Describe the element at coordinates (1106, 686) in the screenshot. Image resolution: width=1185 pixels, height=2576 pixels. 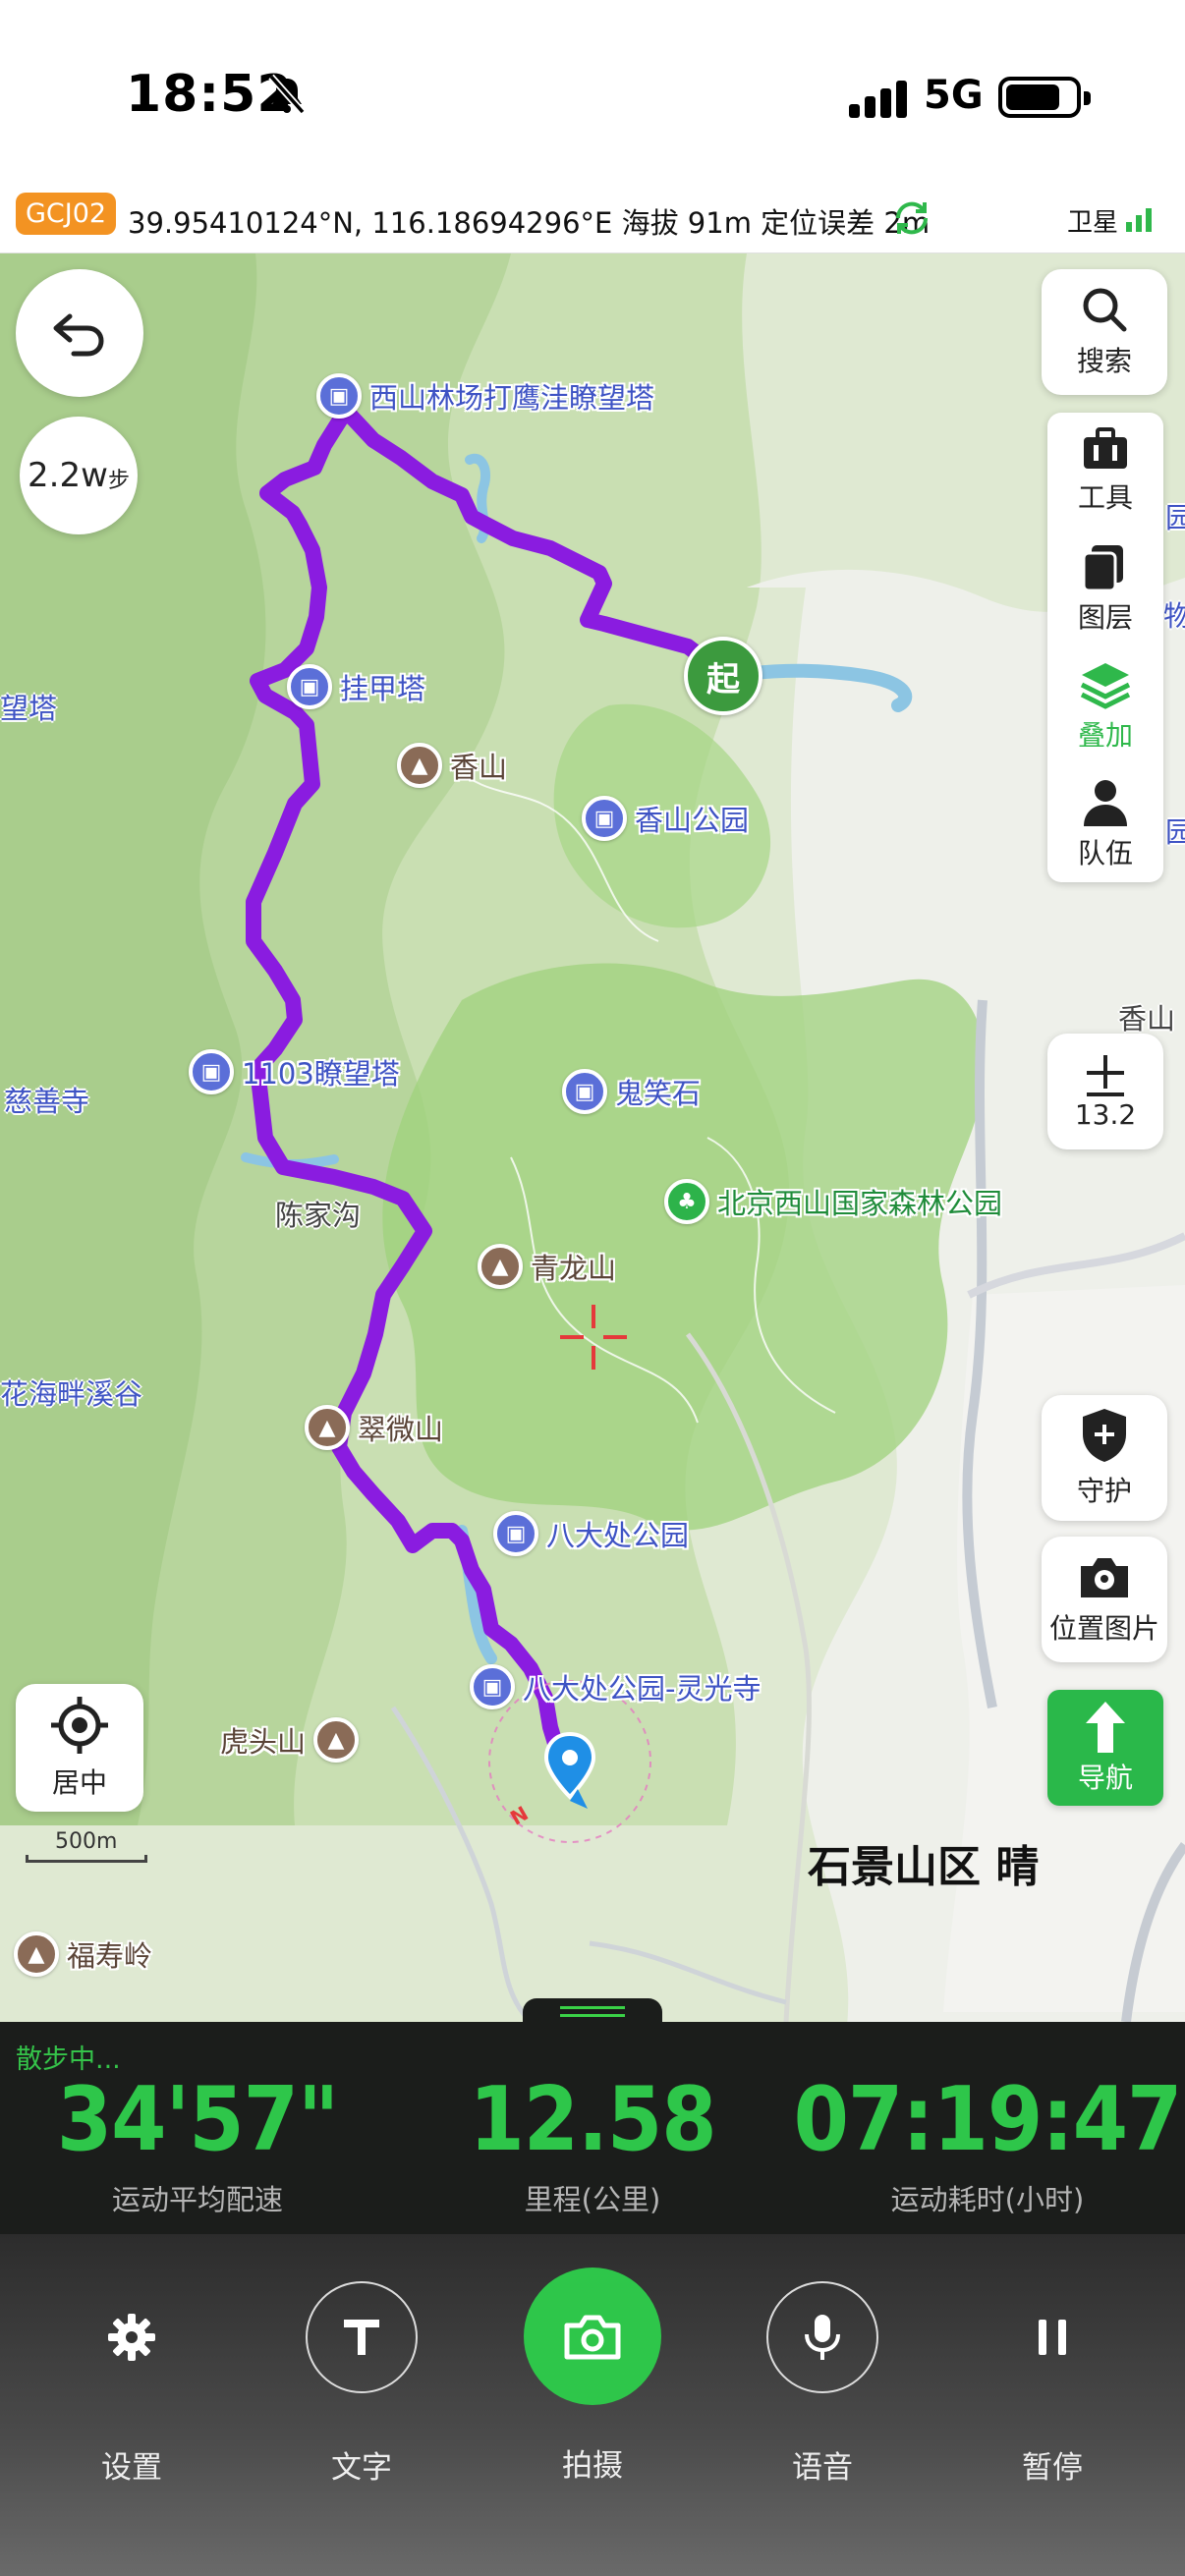
I see `overlay-stack-icon` at that location.